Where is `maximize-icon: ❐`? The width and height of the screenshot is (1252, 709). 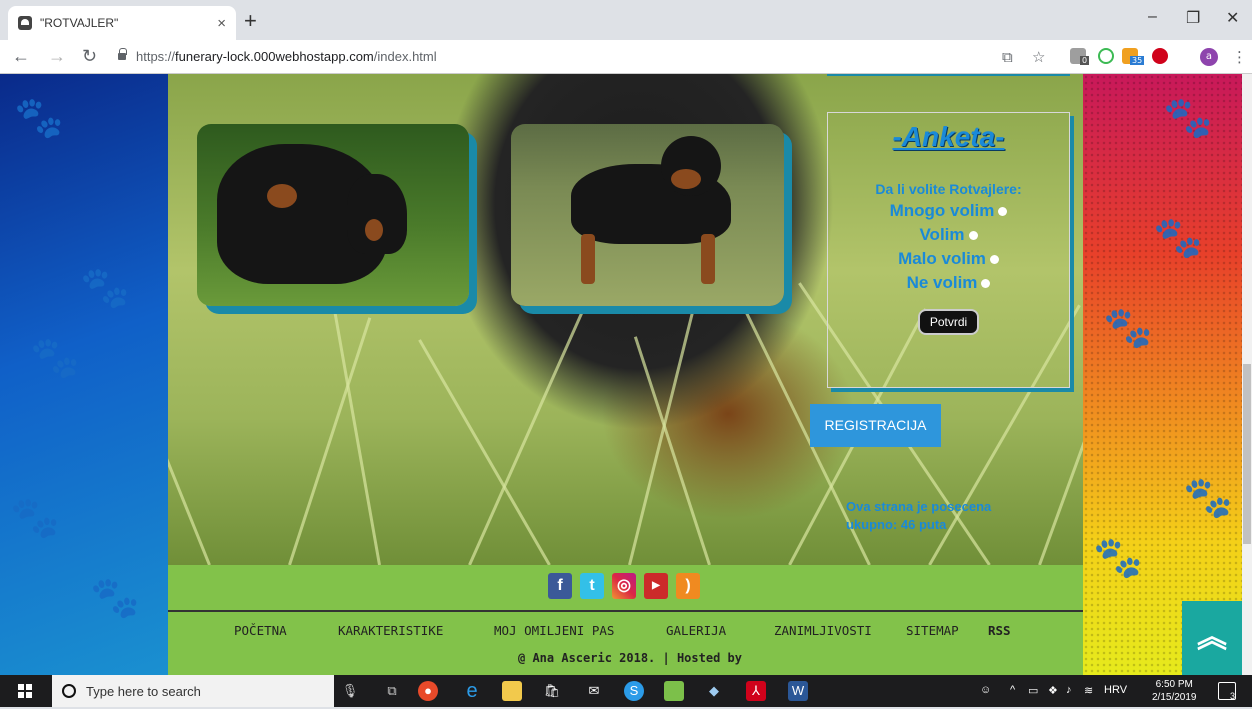 maximize-icon: ❐ is located at coordinates (1193, 18).